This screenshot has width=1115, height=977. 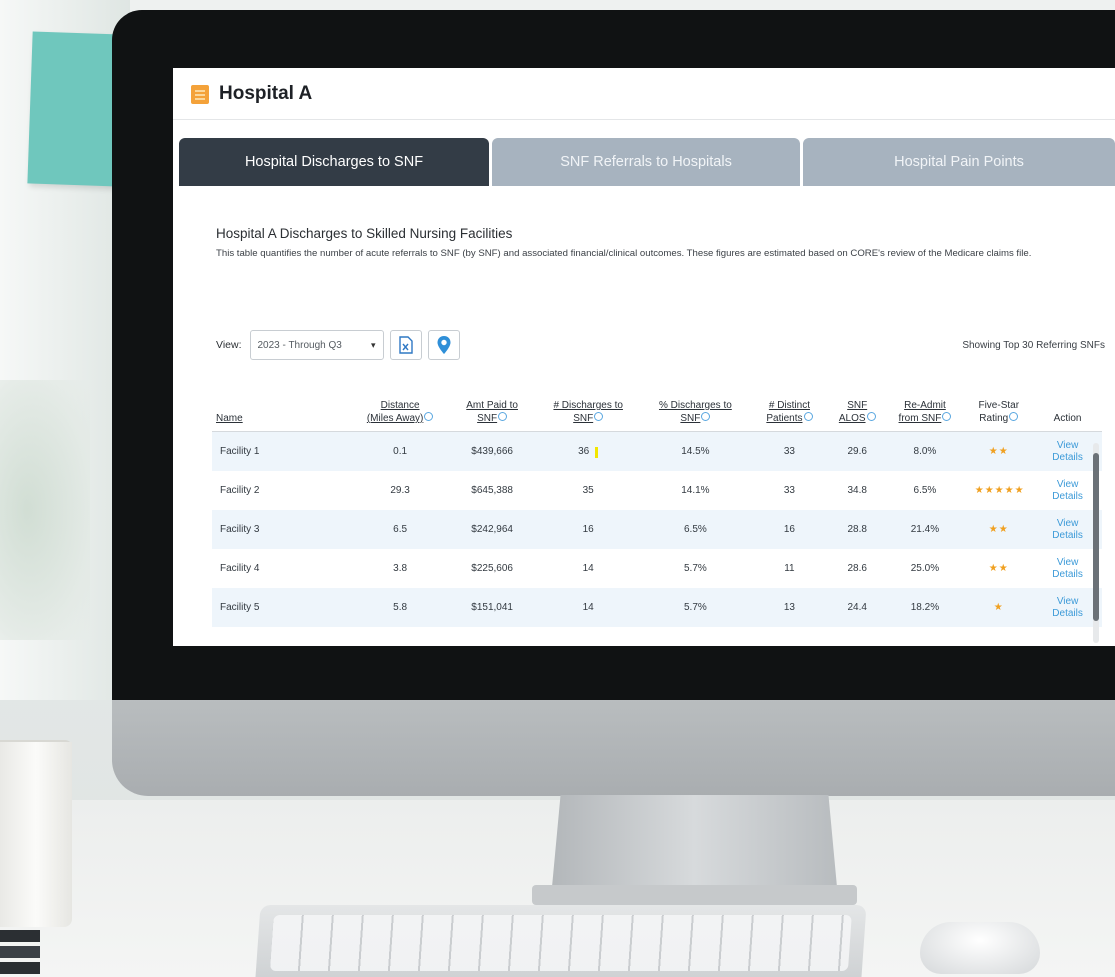 I want to click on keyboard-keys, so click(x=560, y=943).